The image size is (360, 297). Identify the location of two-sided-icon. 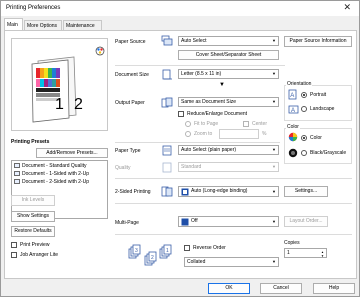
(167, 191).